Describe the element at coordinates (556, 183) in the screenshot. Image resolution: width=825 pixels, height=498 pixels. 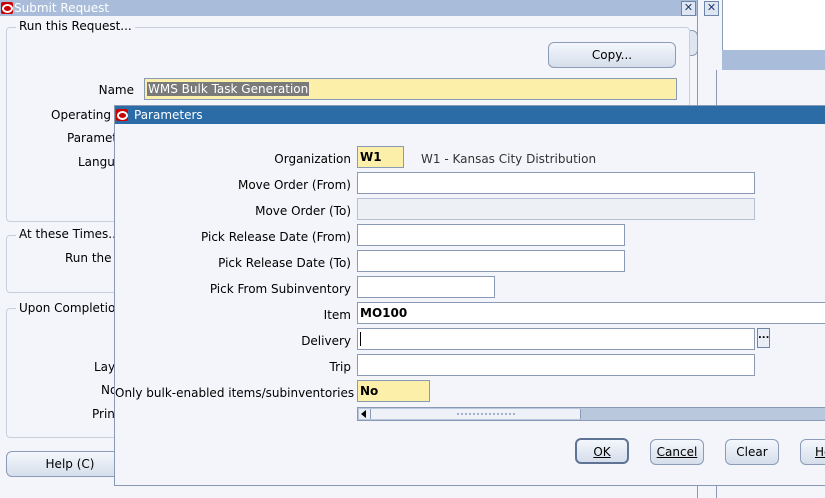
I see `move-order-from-field` at that location.